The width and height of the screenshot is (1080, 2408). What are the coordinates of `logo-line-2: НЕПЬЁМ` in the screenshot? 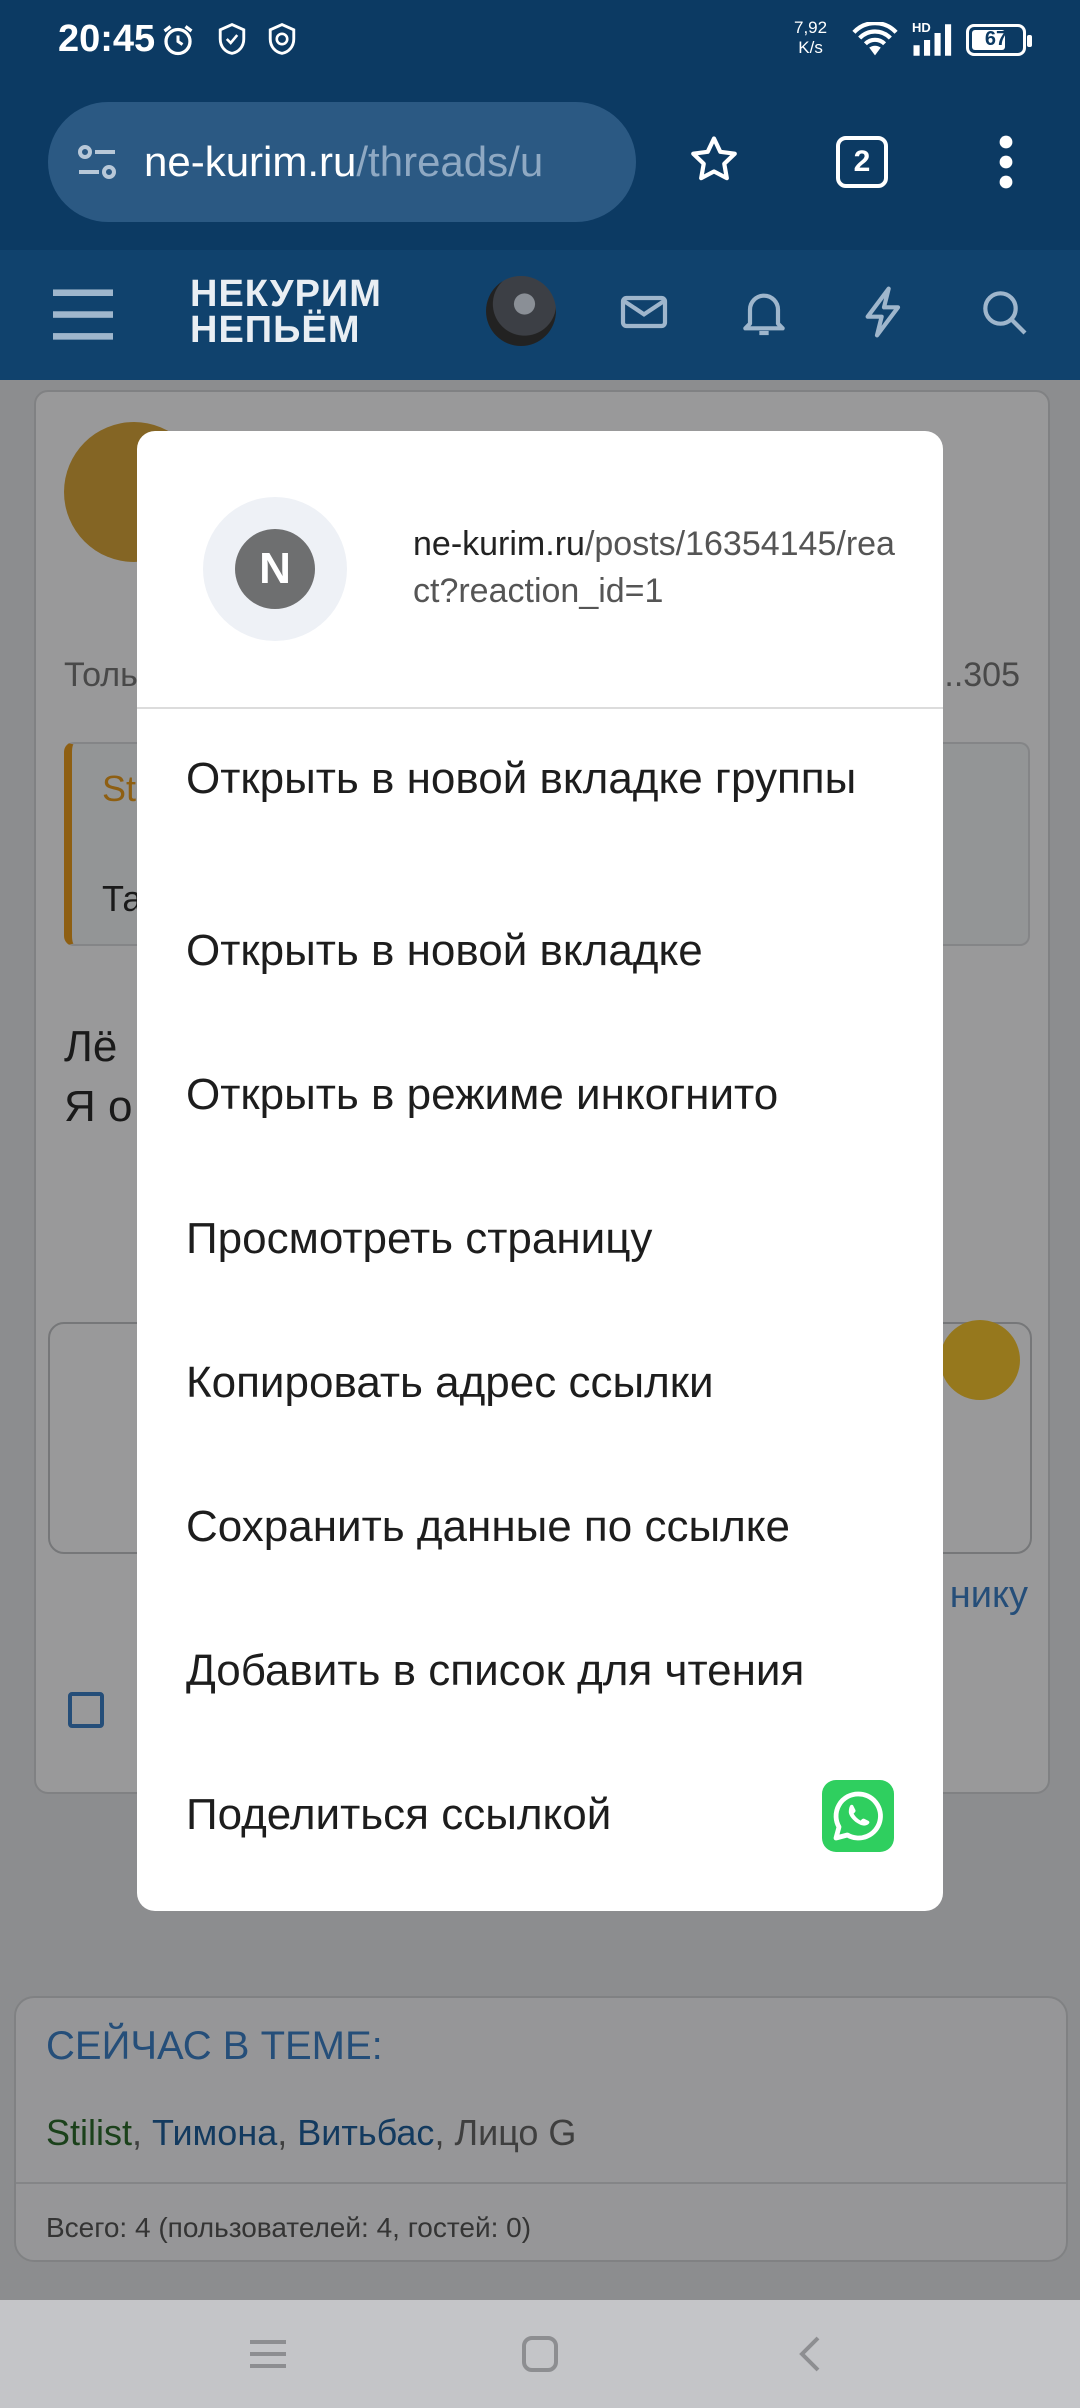 It's located at (275, 330).